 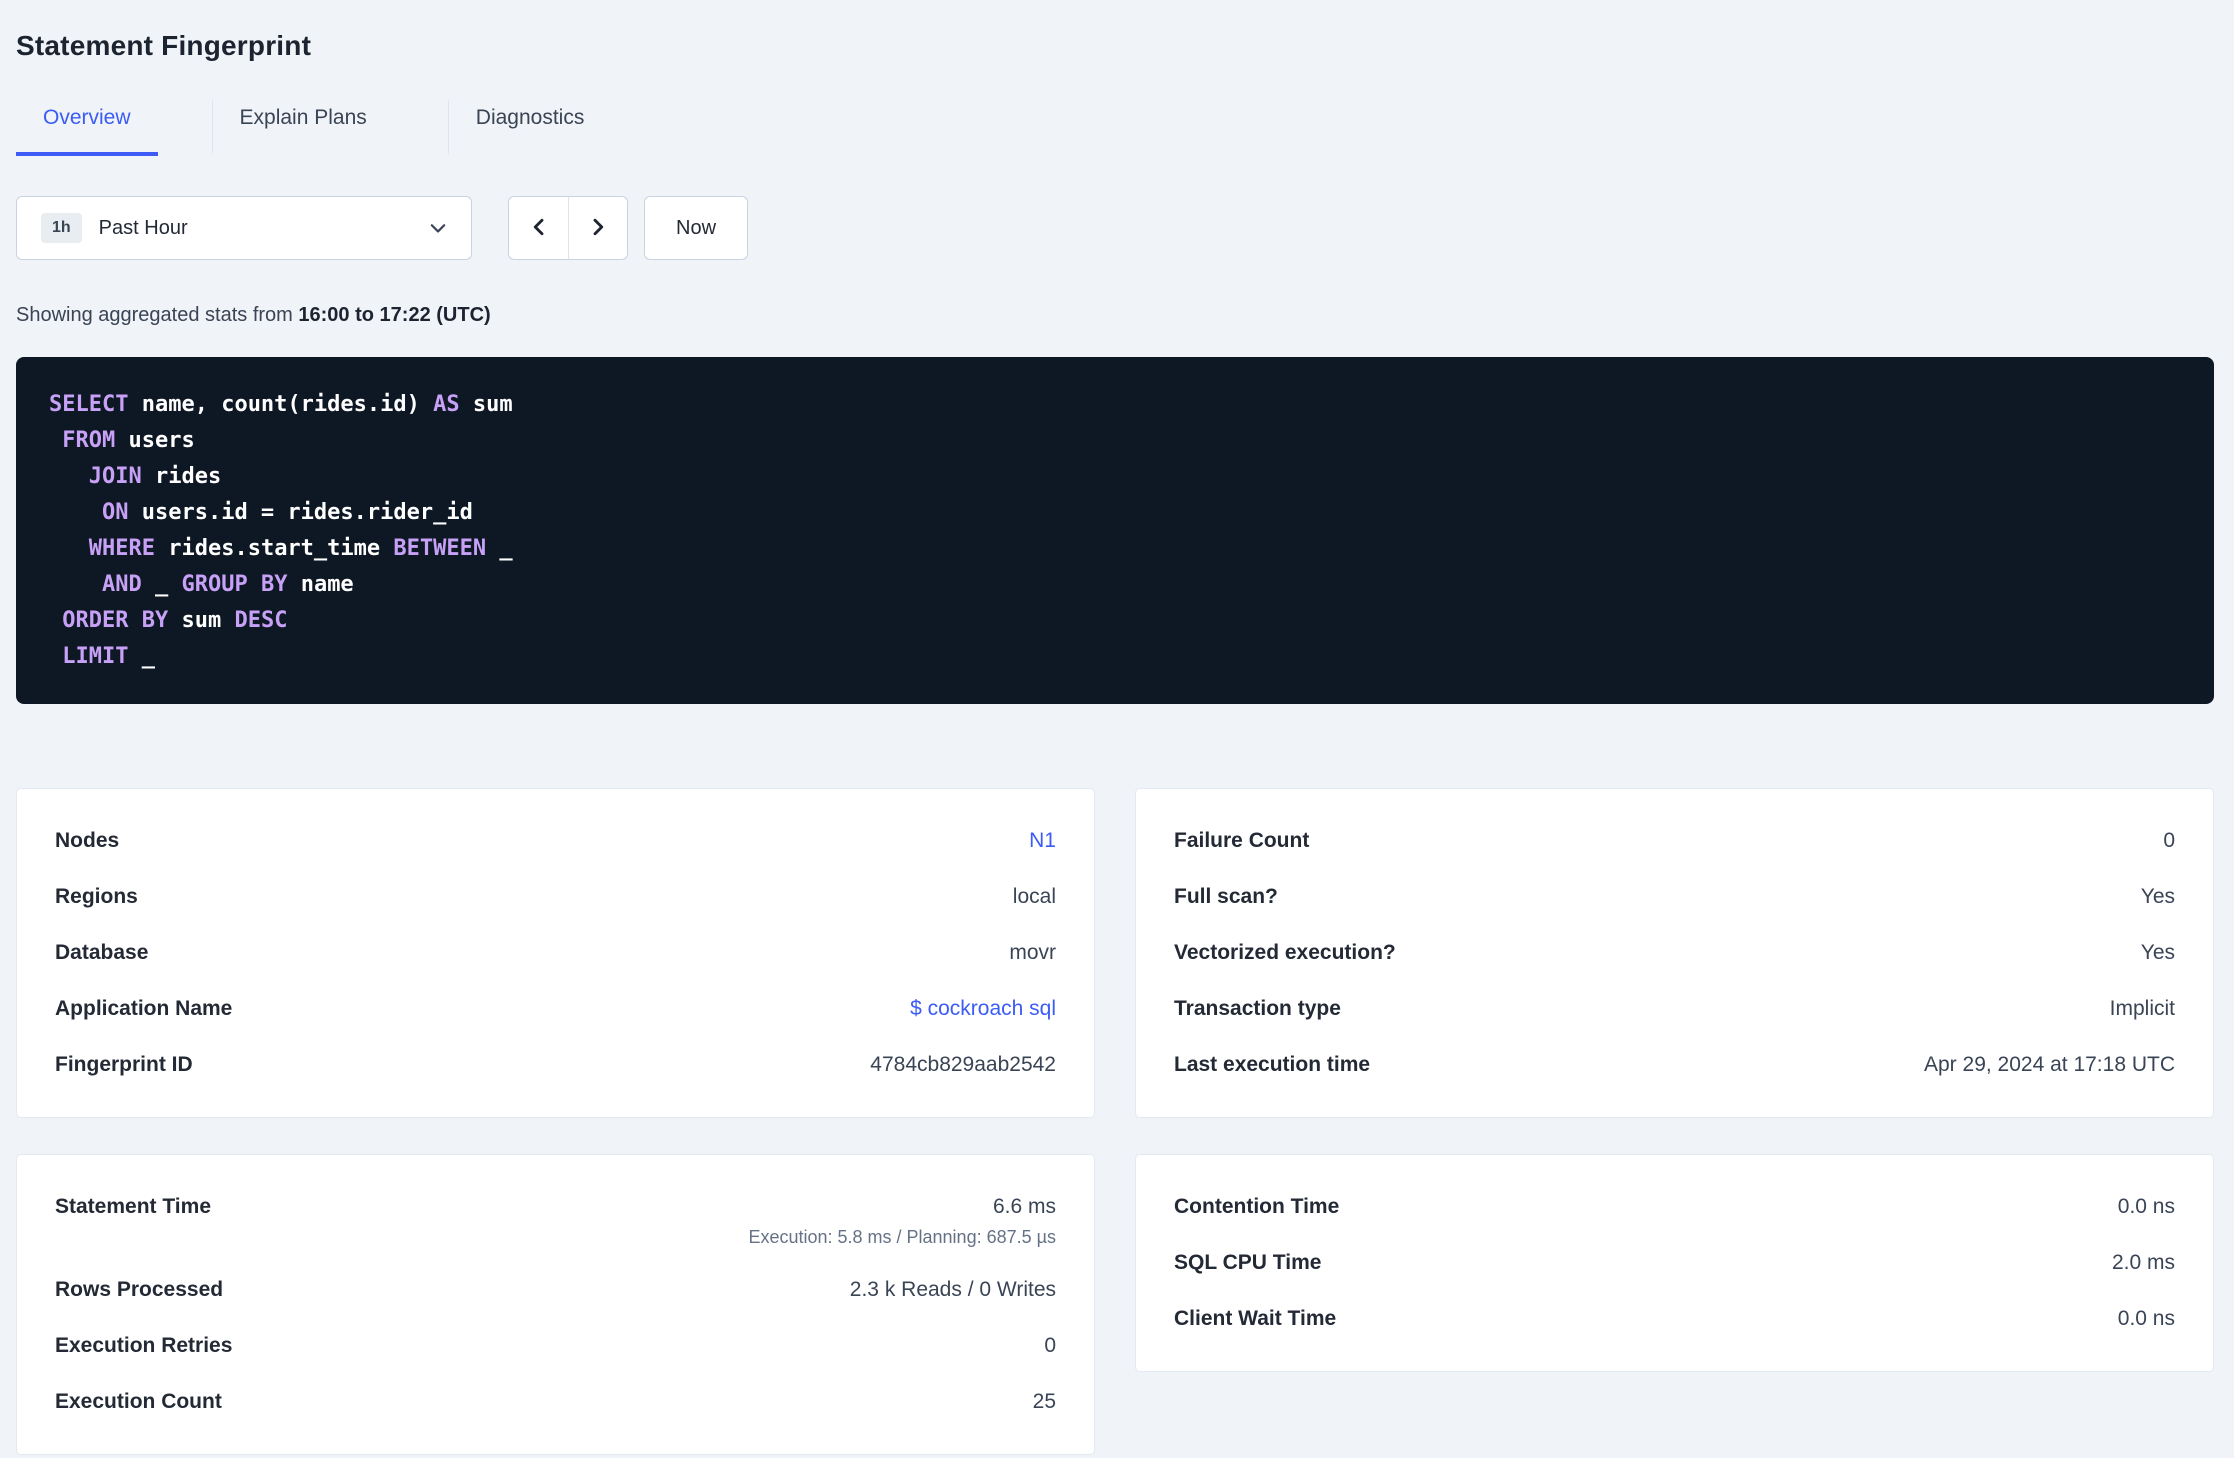 I want to click on row-value: 2.0 ms, so click(x=2143, y=1262).